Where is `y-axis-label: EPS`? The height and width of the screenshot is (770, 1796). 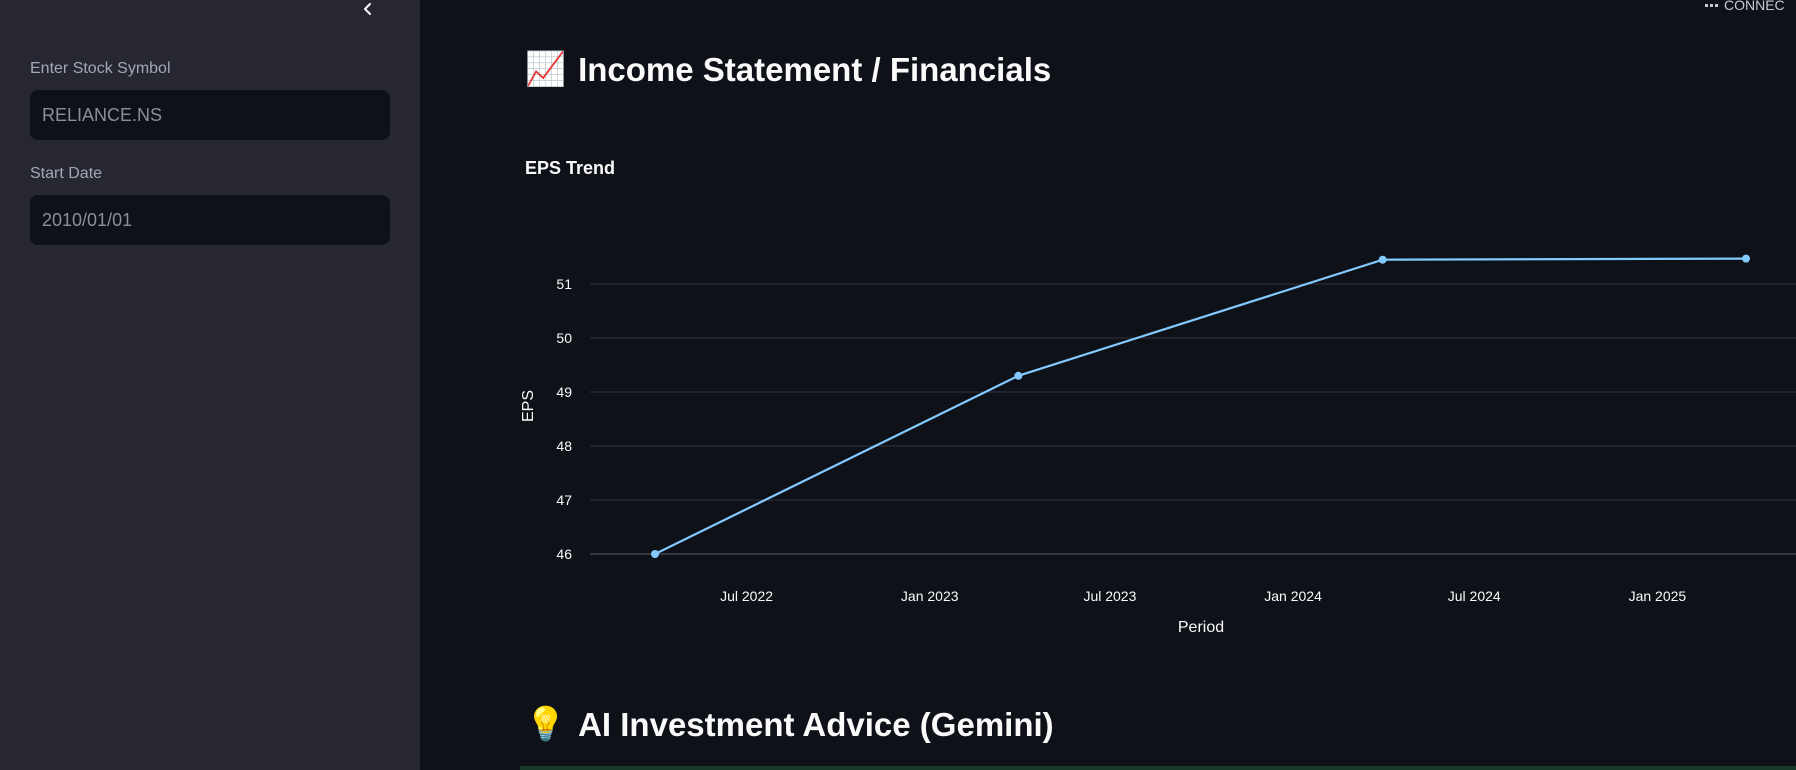 y-axis-label: EPS is located at coordinates (528, 406).